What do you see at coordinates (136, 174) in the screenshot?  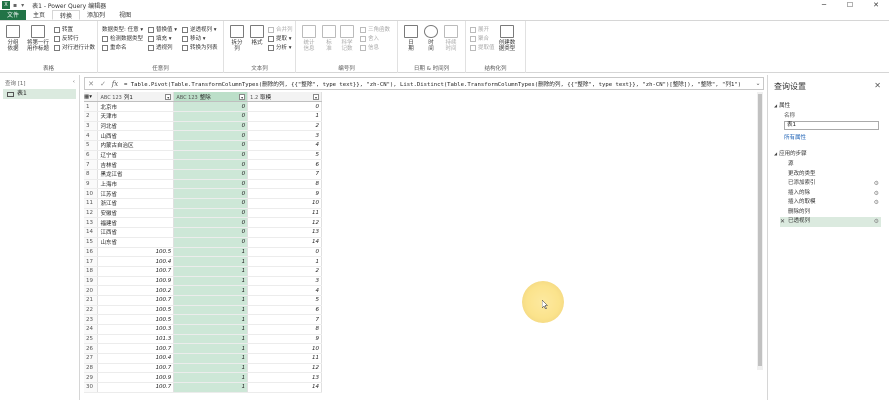 I see `cell-col1: 黑龙江省` at bounding box center [136, 174].